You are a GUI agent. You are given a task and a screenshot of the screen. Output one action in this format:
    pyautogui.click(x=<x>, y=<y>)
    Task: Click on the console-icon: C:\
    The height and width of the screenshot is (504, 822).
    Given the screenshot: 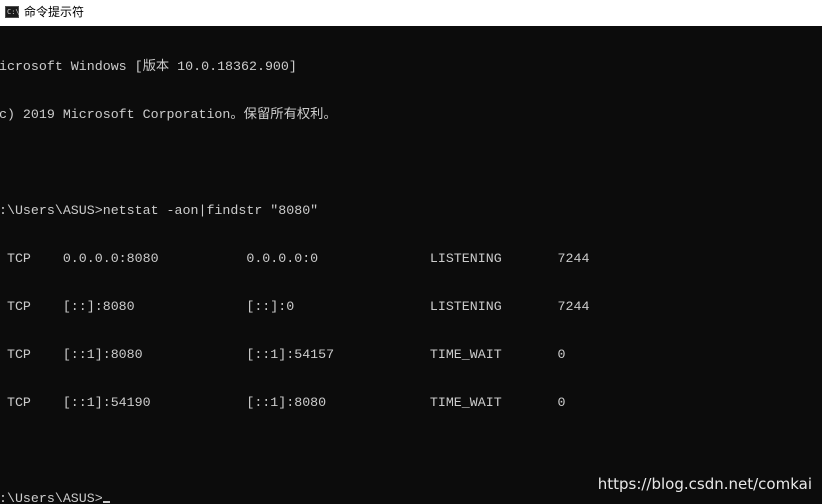 What is the action you would take?
    pyautogui.click(x=12, y=12)
    